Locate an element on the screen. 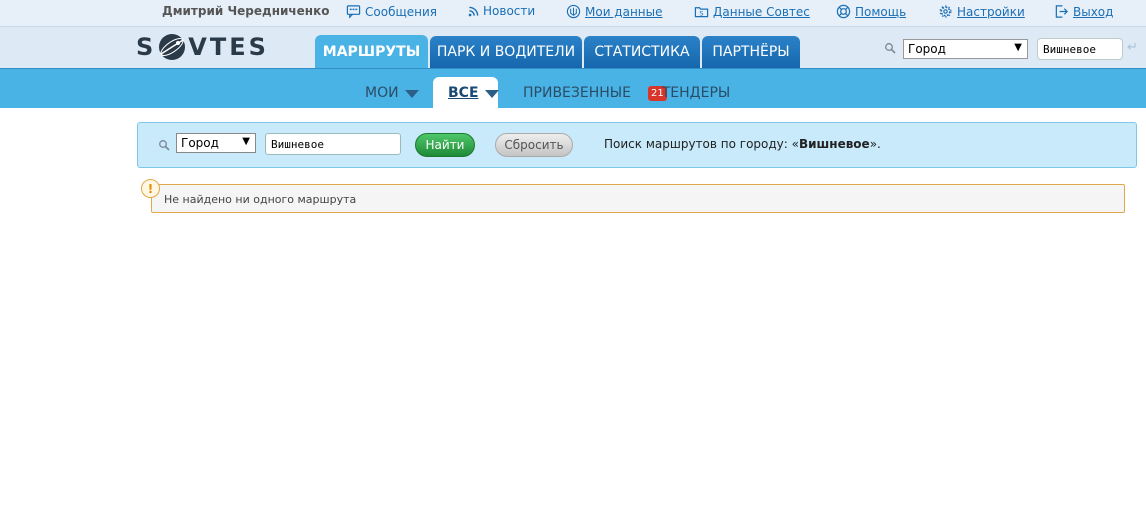 Image resolution: width=1146 pixels, height=512 pixels. header-city-select: Город ▼ is located at coordinates (965, 49).